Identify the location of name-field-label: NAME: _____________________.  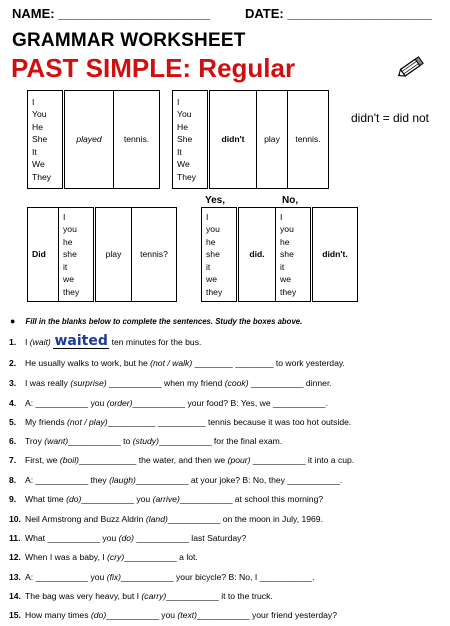
(111, 13).